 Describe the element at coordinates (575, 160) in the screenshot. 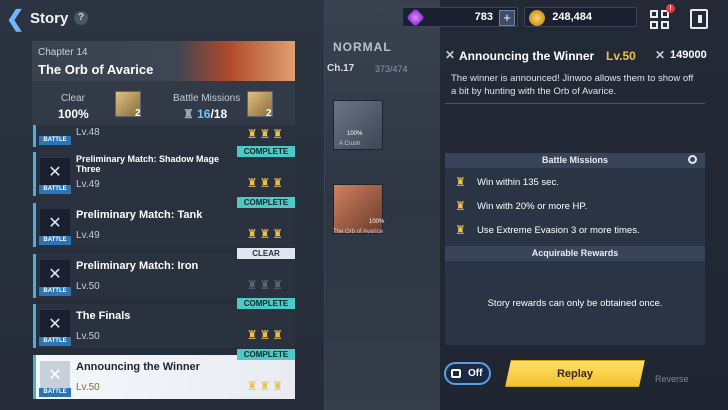

I see `battle-missions-header: Battle Missions` at that location.